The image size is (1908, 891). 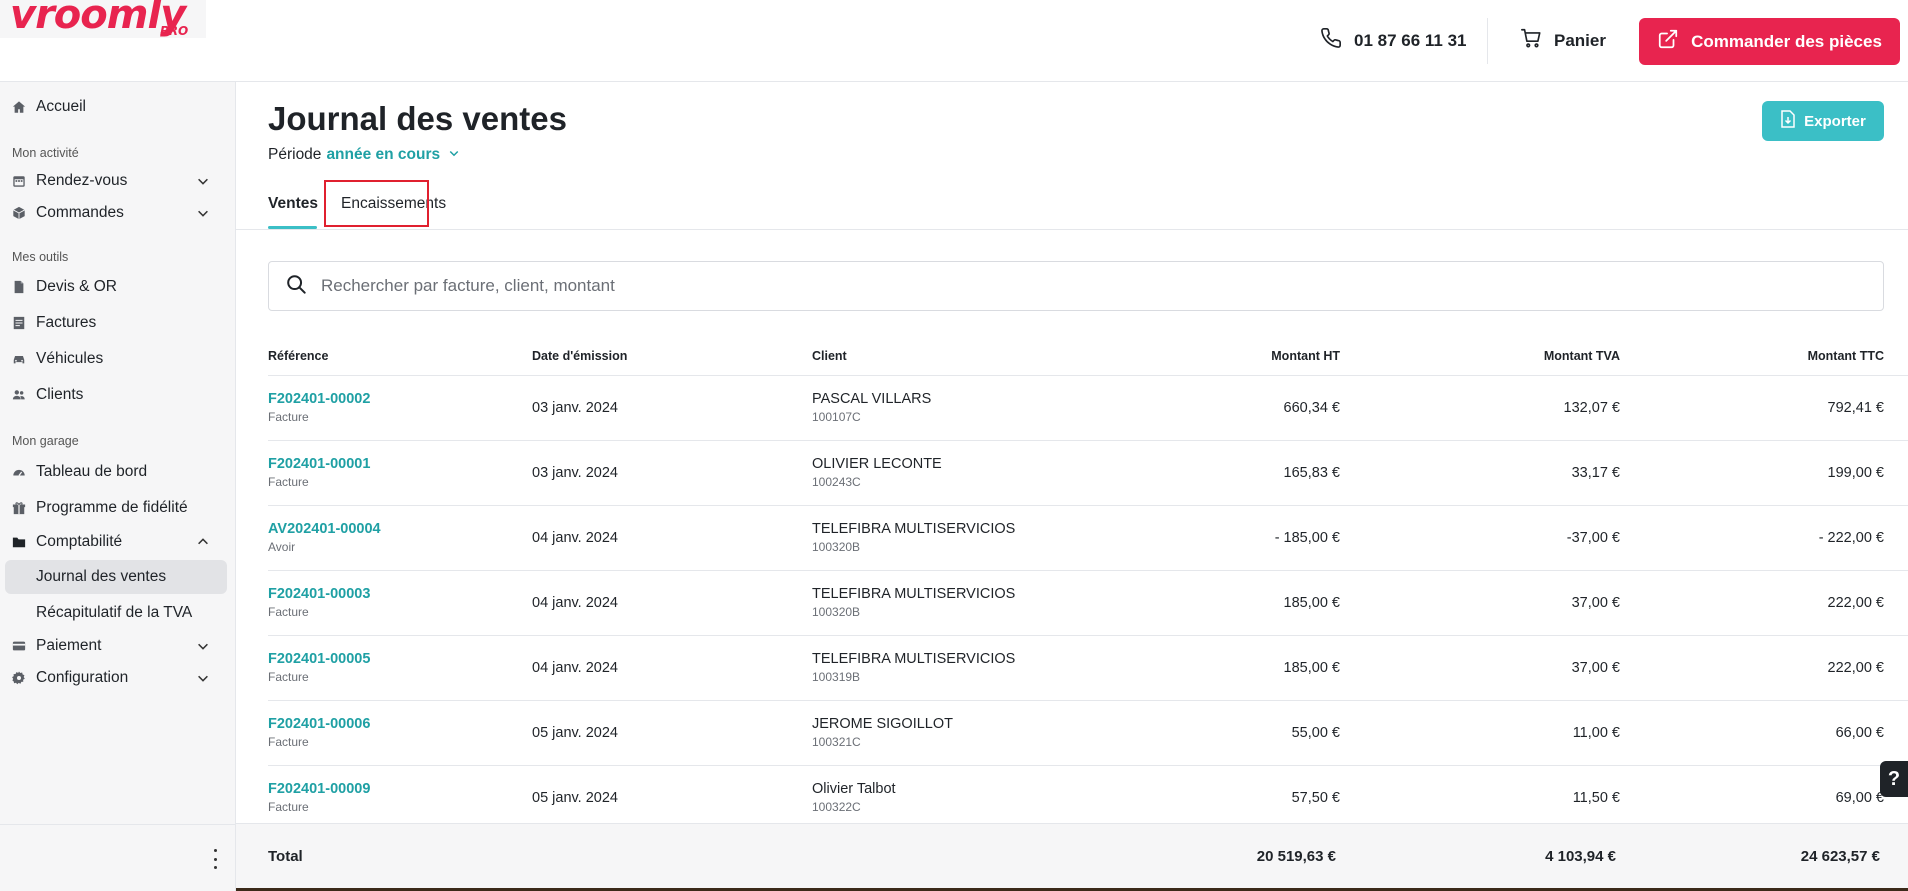 I want to click on client-code: 100322C, so click(x=836, y=807).